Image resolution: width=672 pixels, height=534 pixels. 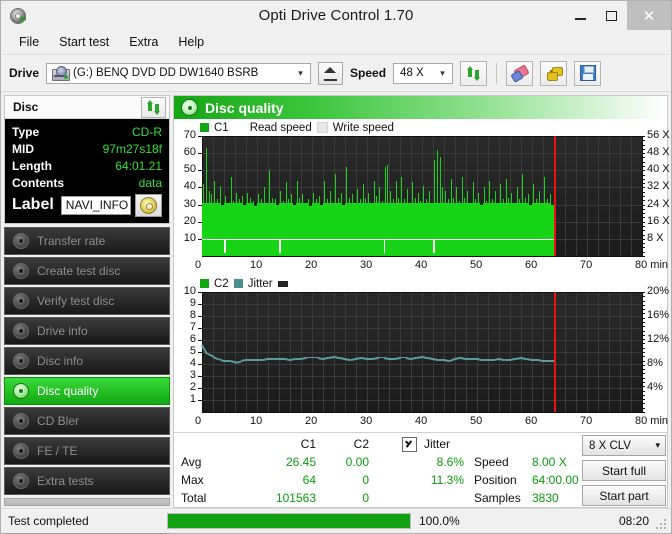 What do you see at coordinates (95, 205) in the screenshot?
I see `disc-label-input: NAVI_INFO` at bounding box center [95, 205].